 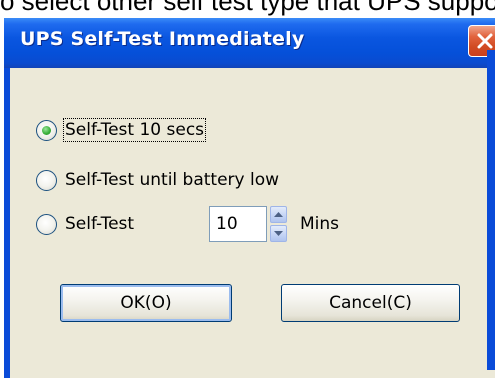 I want to click on ok-button: OK(O), so click(x=146, y=303).